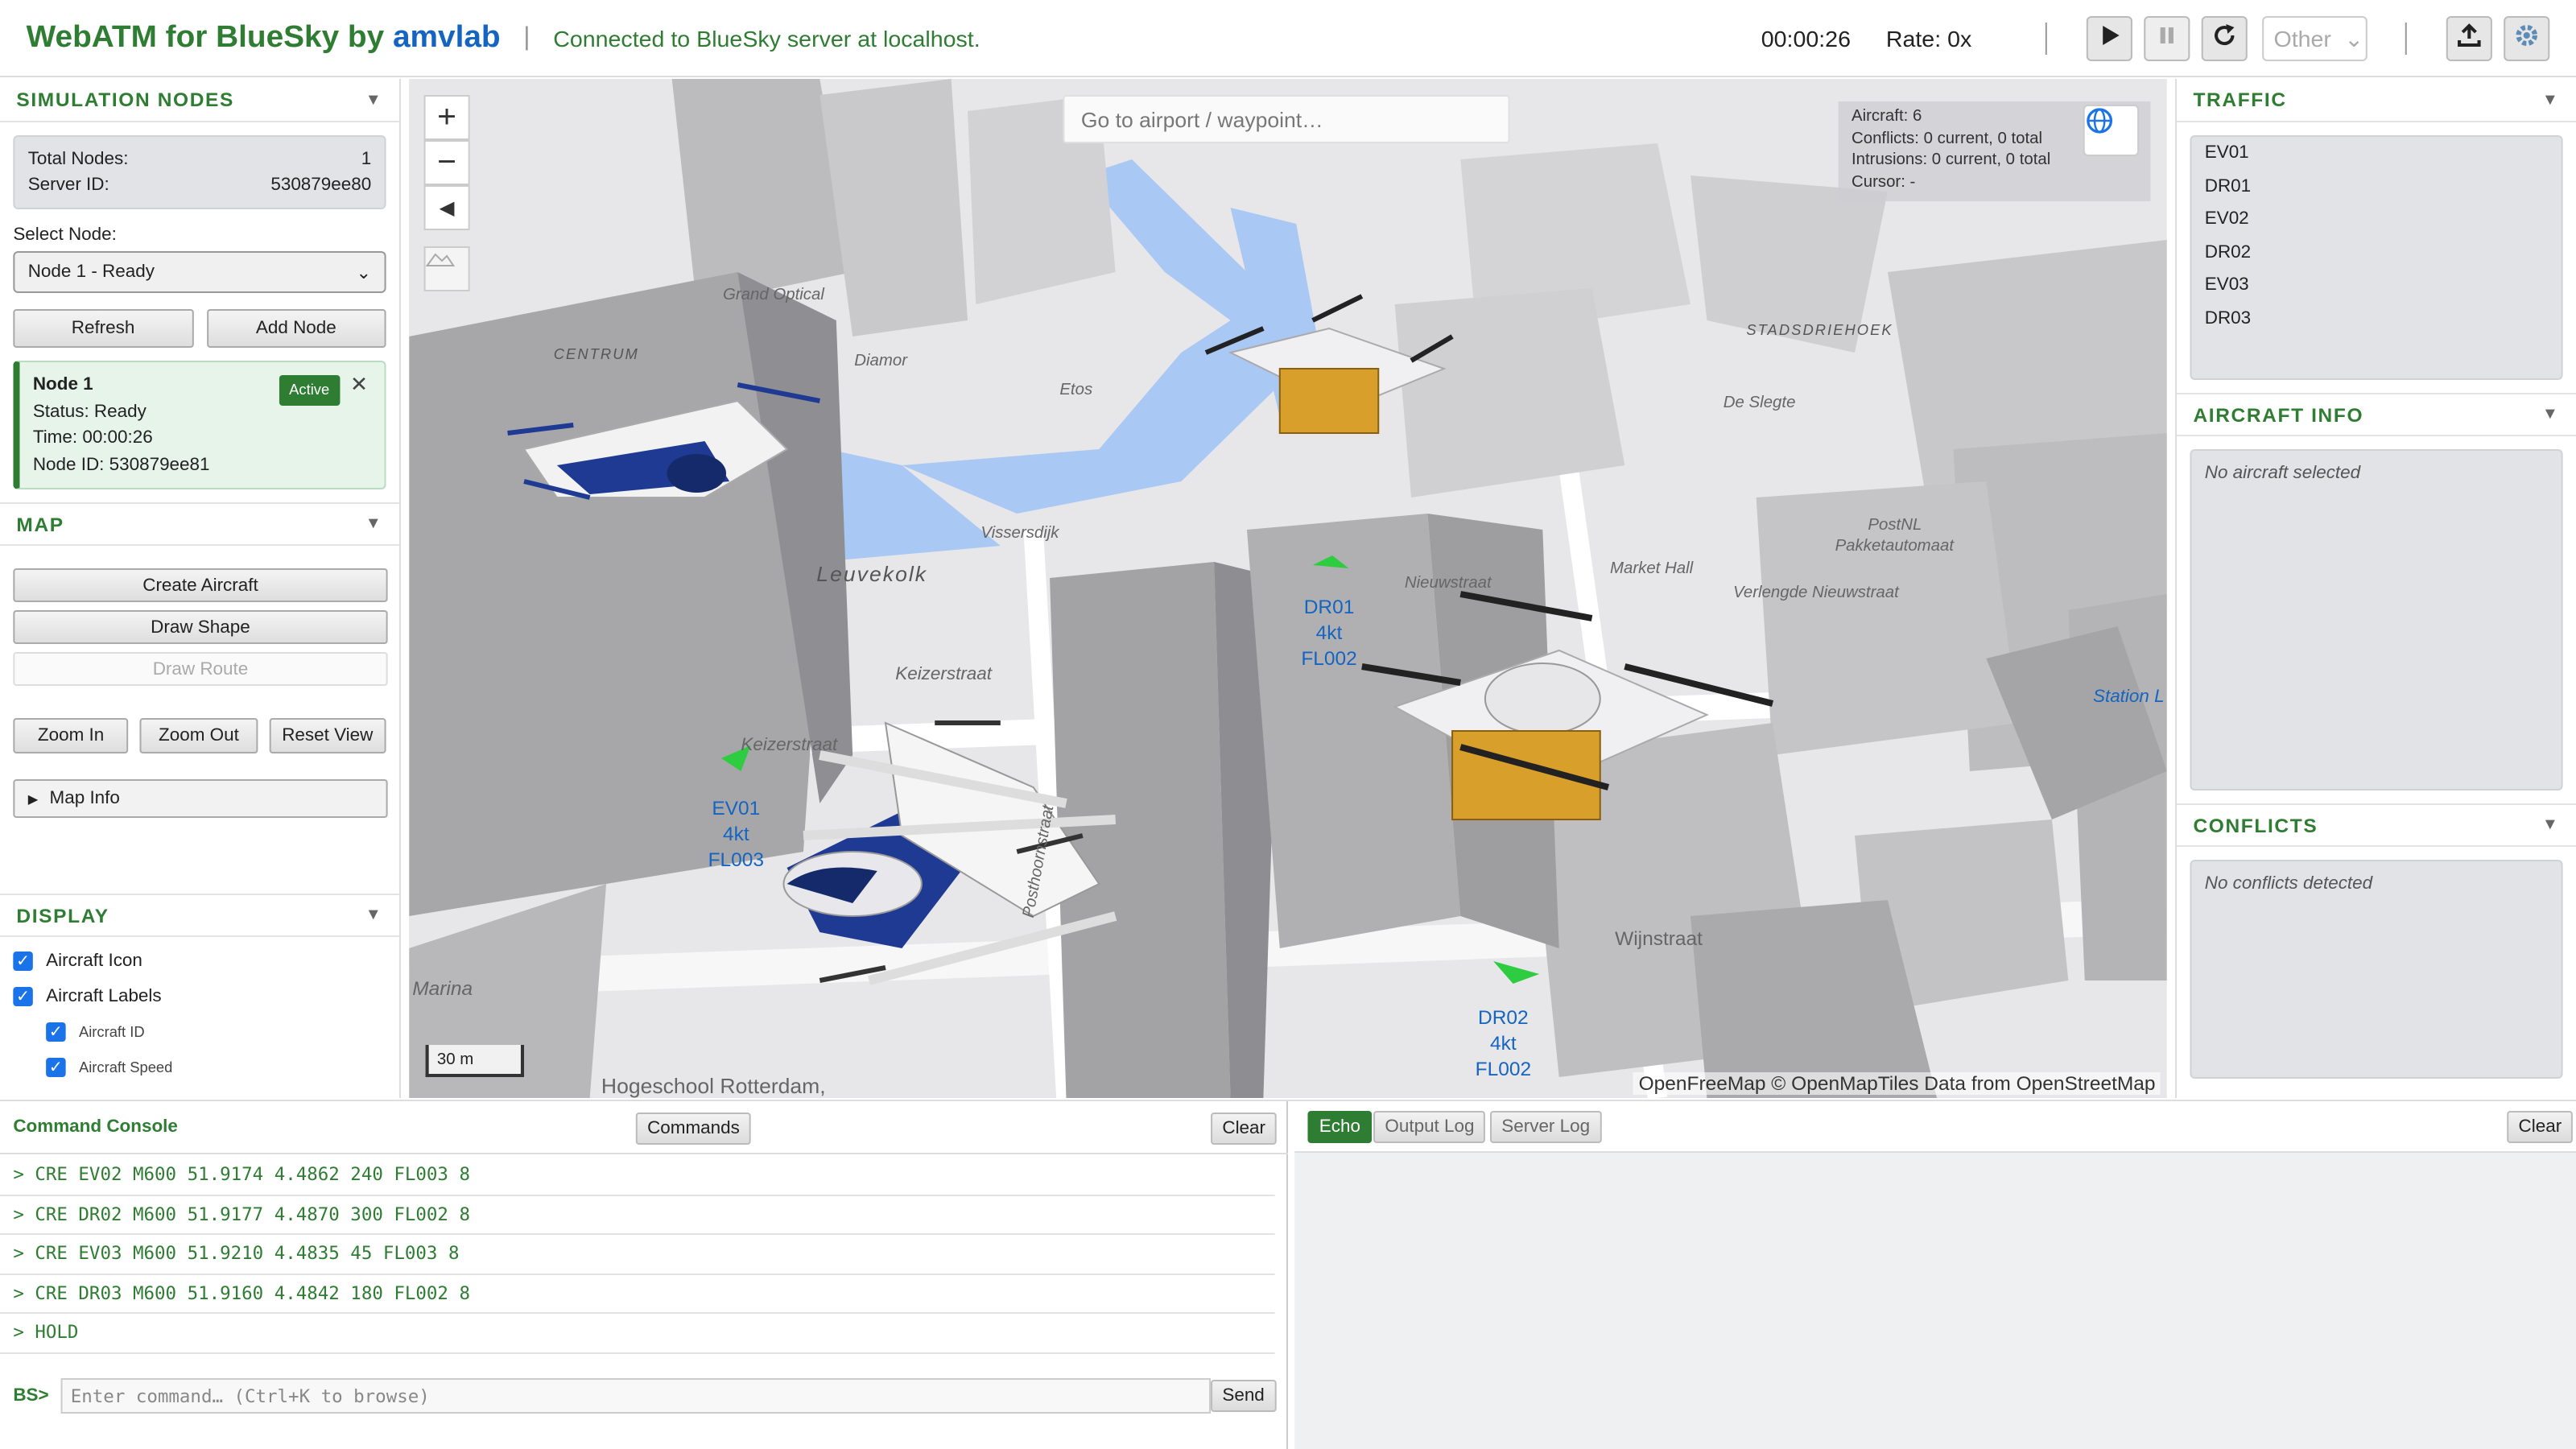 This screenshot has width=2576, height=1449. Describe the element at coordinates (33, 798) in the screenshot. I see `caret-right-icon: ▶` at that location.